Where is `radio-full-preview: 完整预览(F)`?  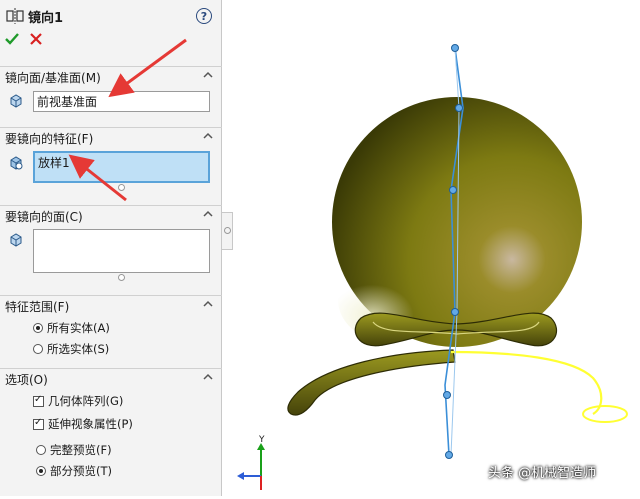
radio-full-preview: 完整预览(F) is located at coordinates (74, 450).